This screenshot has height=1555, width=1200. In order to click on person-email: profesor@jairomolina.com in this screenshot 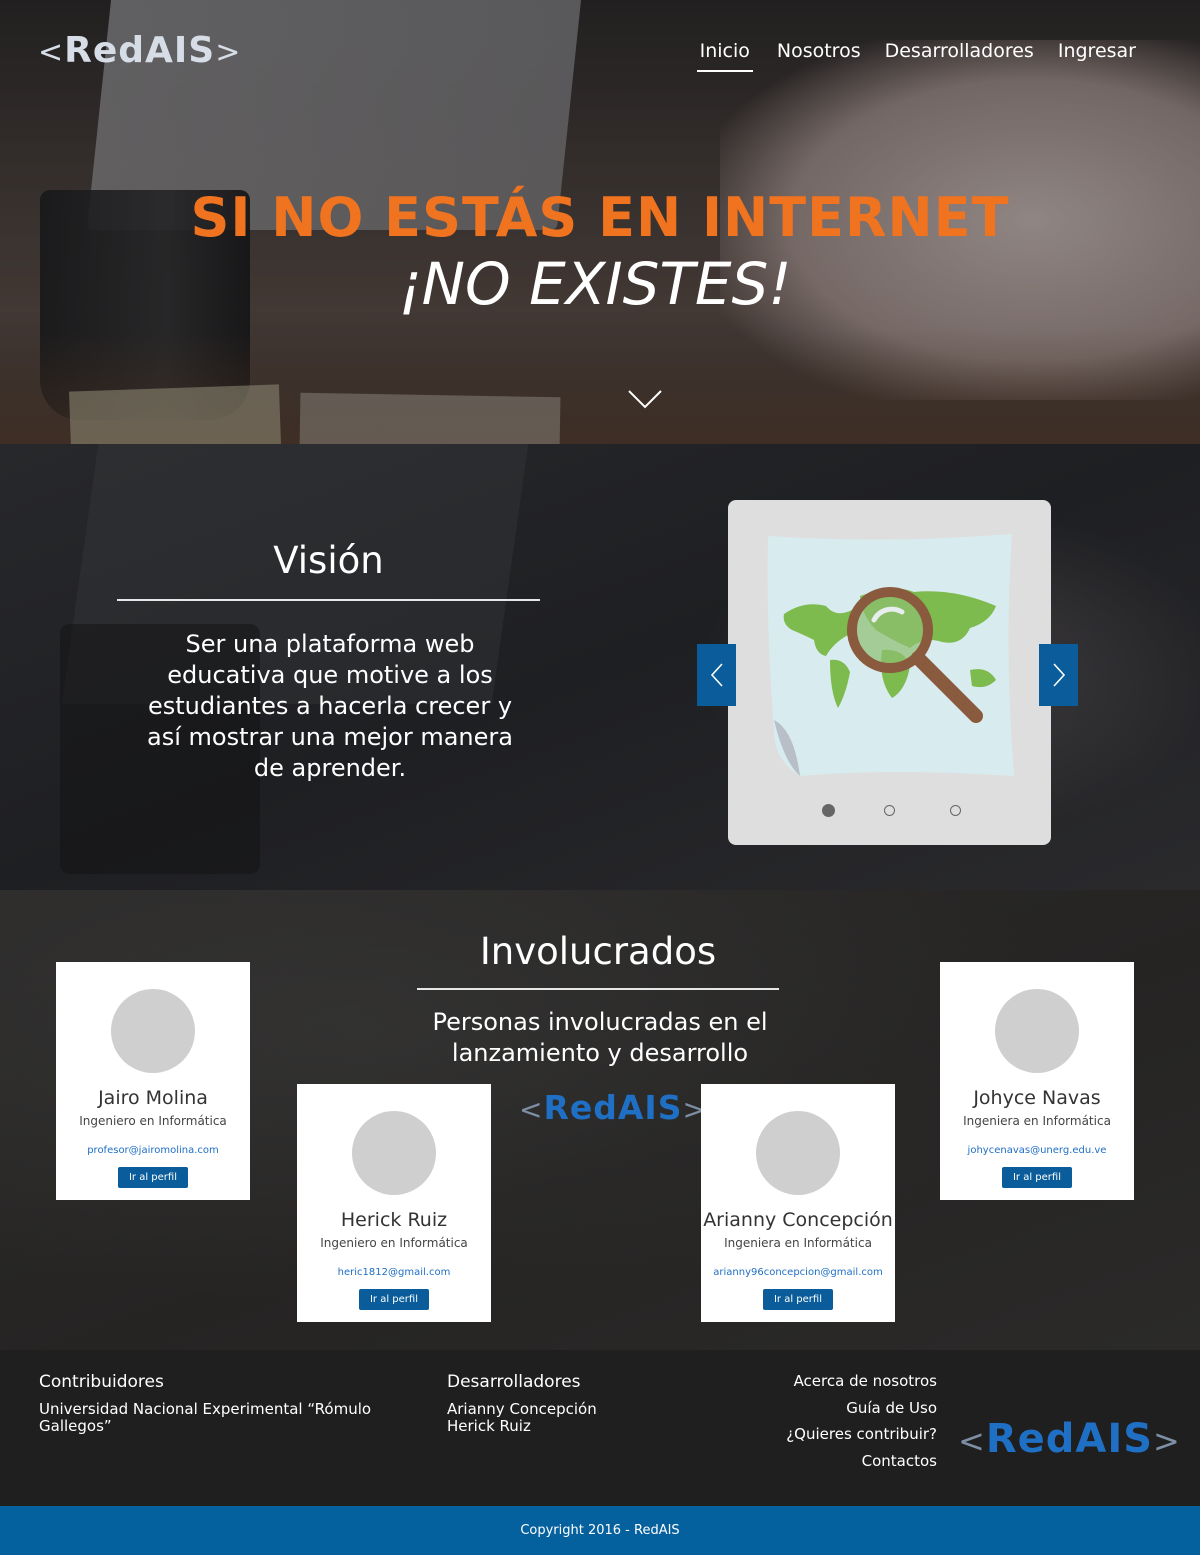, I will do `click(153, 1150)`.